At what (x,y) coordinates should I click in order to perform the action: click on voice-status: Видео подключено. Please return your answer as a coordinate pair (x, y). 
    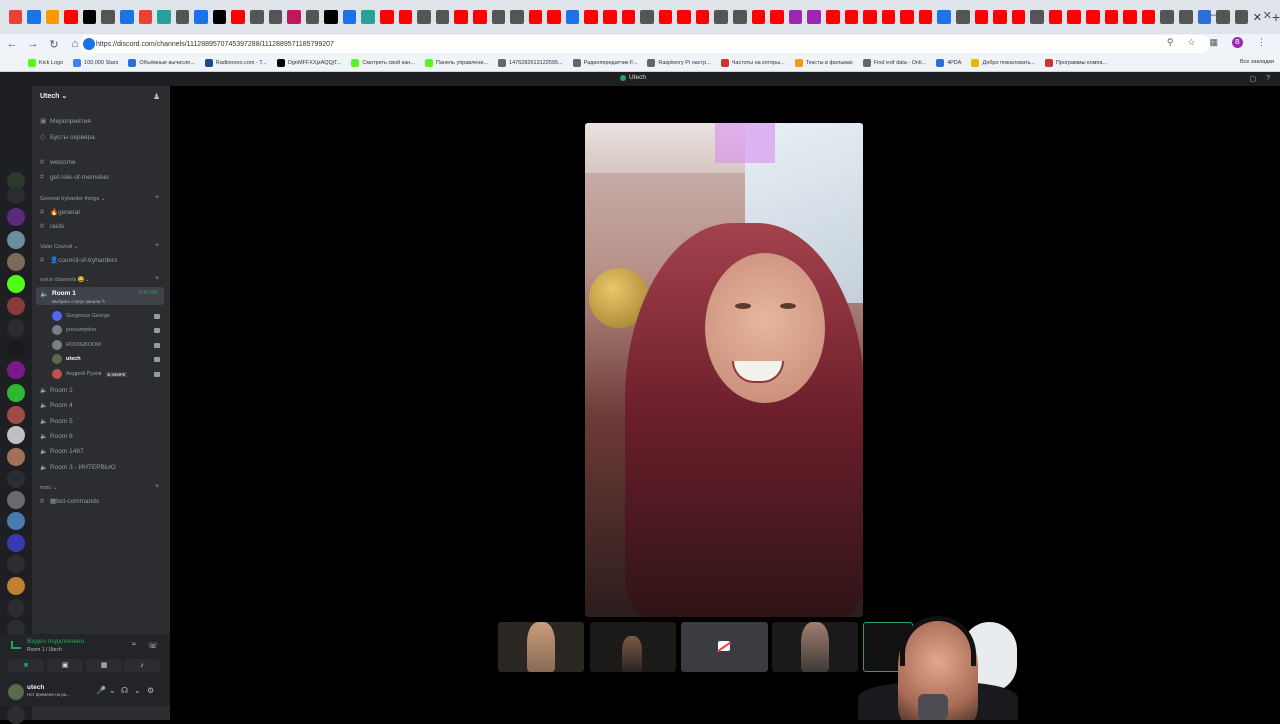
    Looking at the image, I should click on (55, 641).